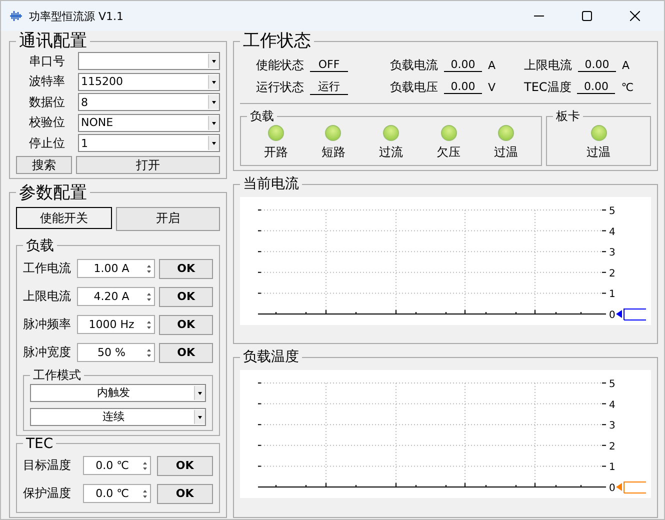 The width and height of the screenshot is (665, 520). What do you see at coordinates (116, 296) in the screenshot?
I see `spin-field: 4.20 A` at bounding box center [116, 296].